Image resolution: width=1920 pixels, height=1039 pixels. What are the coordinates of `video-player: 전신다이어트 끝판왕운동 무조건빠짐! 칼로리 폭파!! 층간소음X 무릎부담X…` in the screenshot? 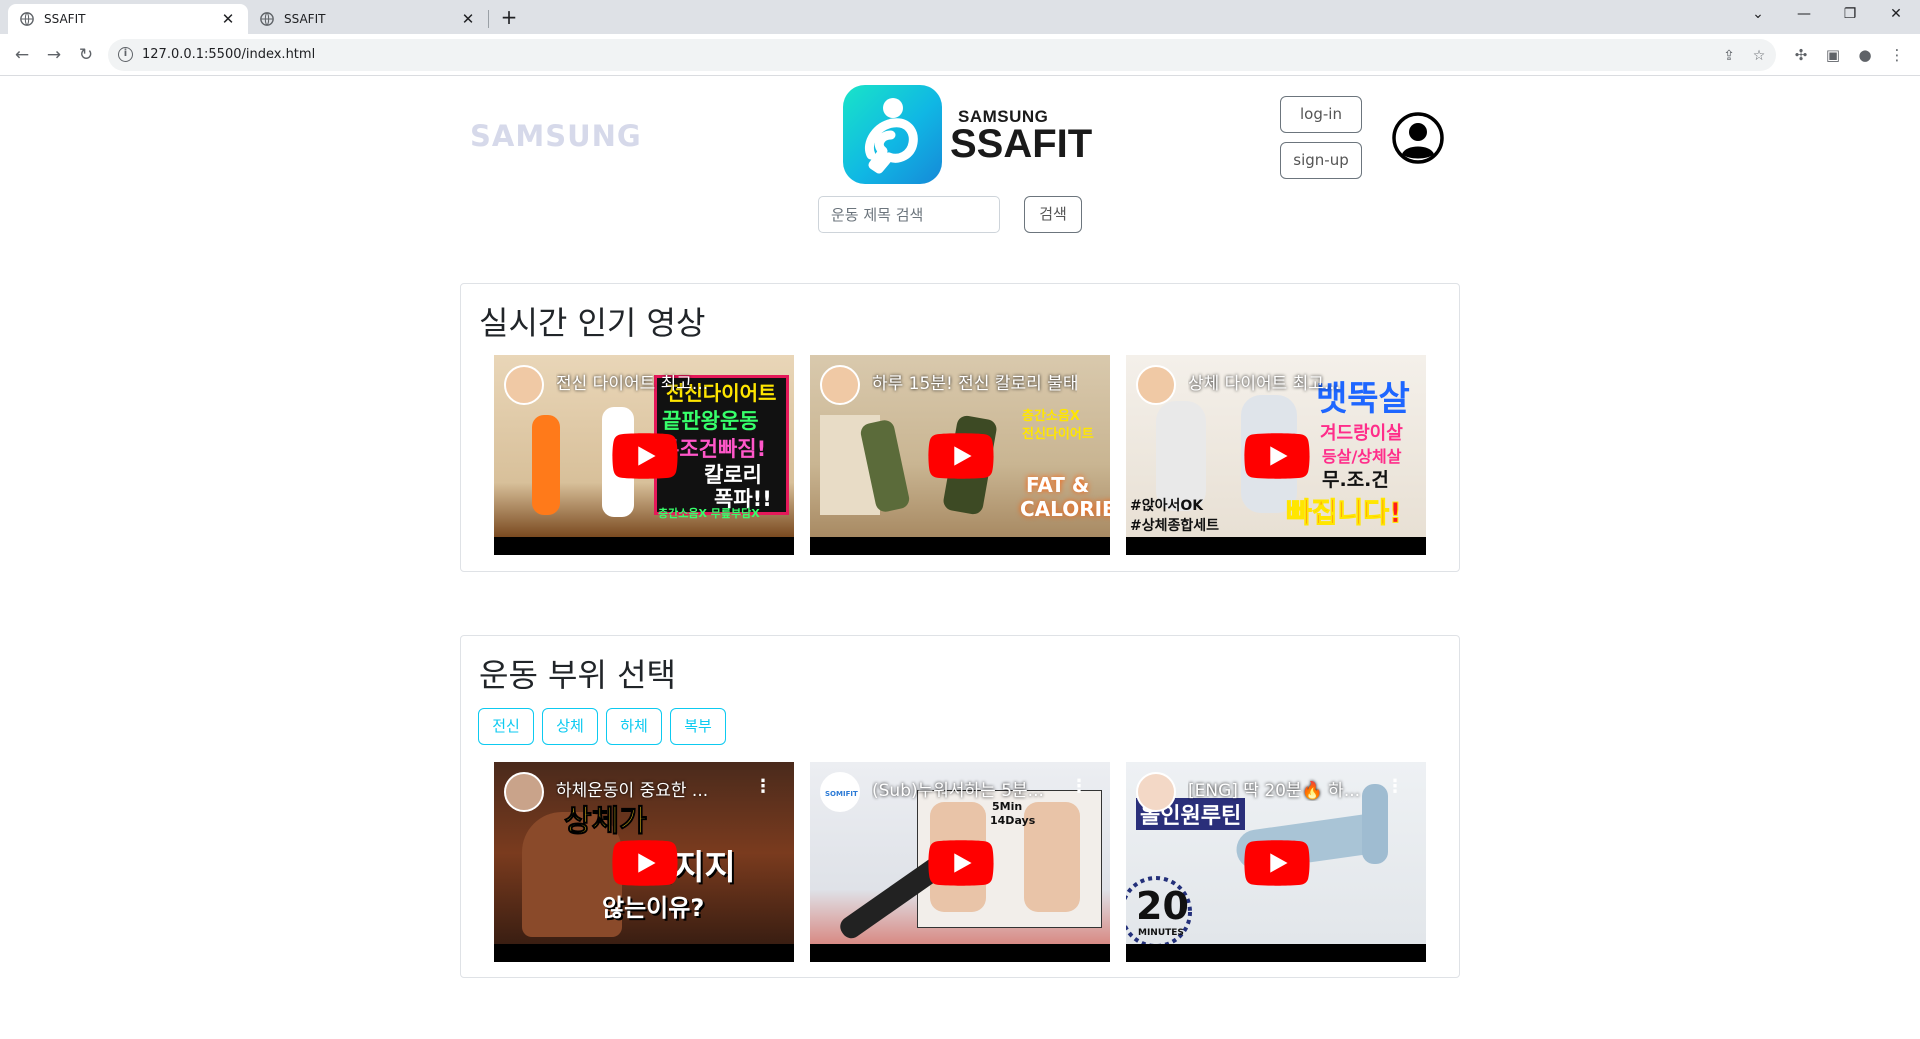 It's located at (644, 455).